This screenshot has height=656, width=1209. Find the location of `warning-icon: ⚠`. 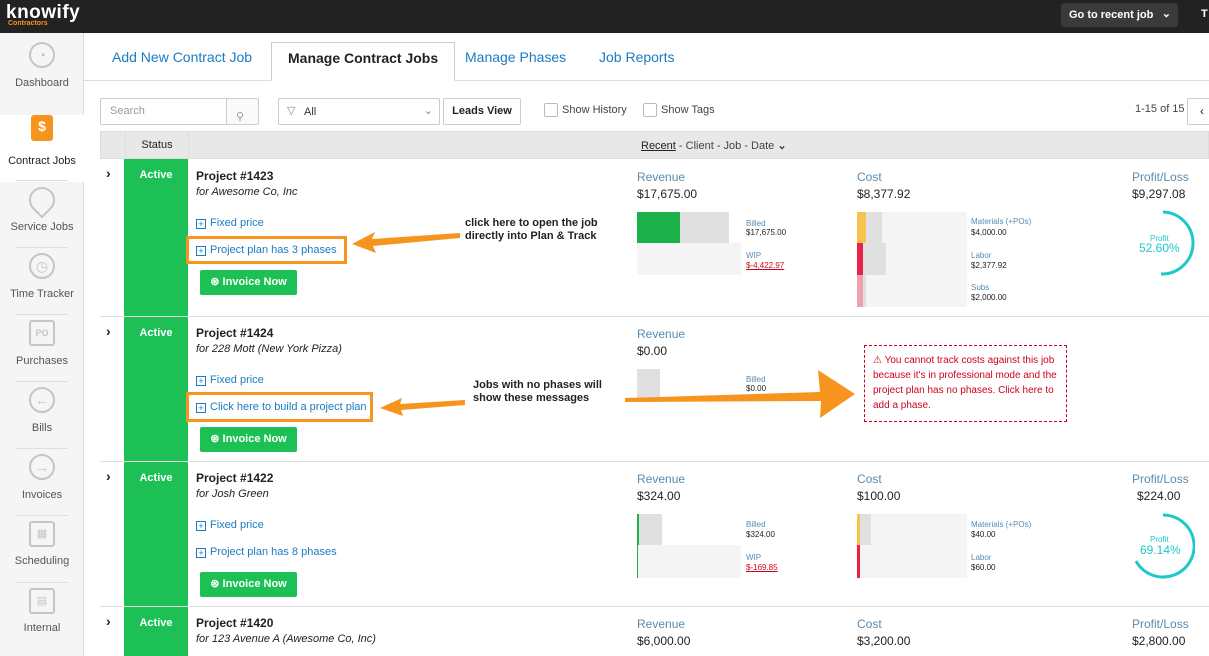

warning-icon: ⚠ is located at coordinates (879, 360).